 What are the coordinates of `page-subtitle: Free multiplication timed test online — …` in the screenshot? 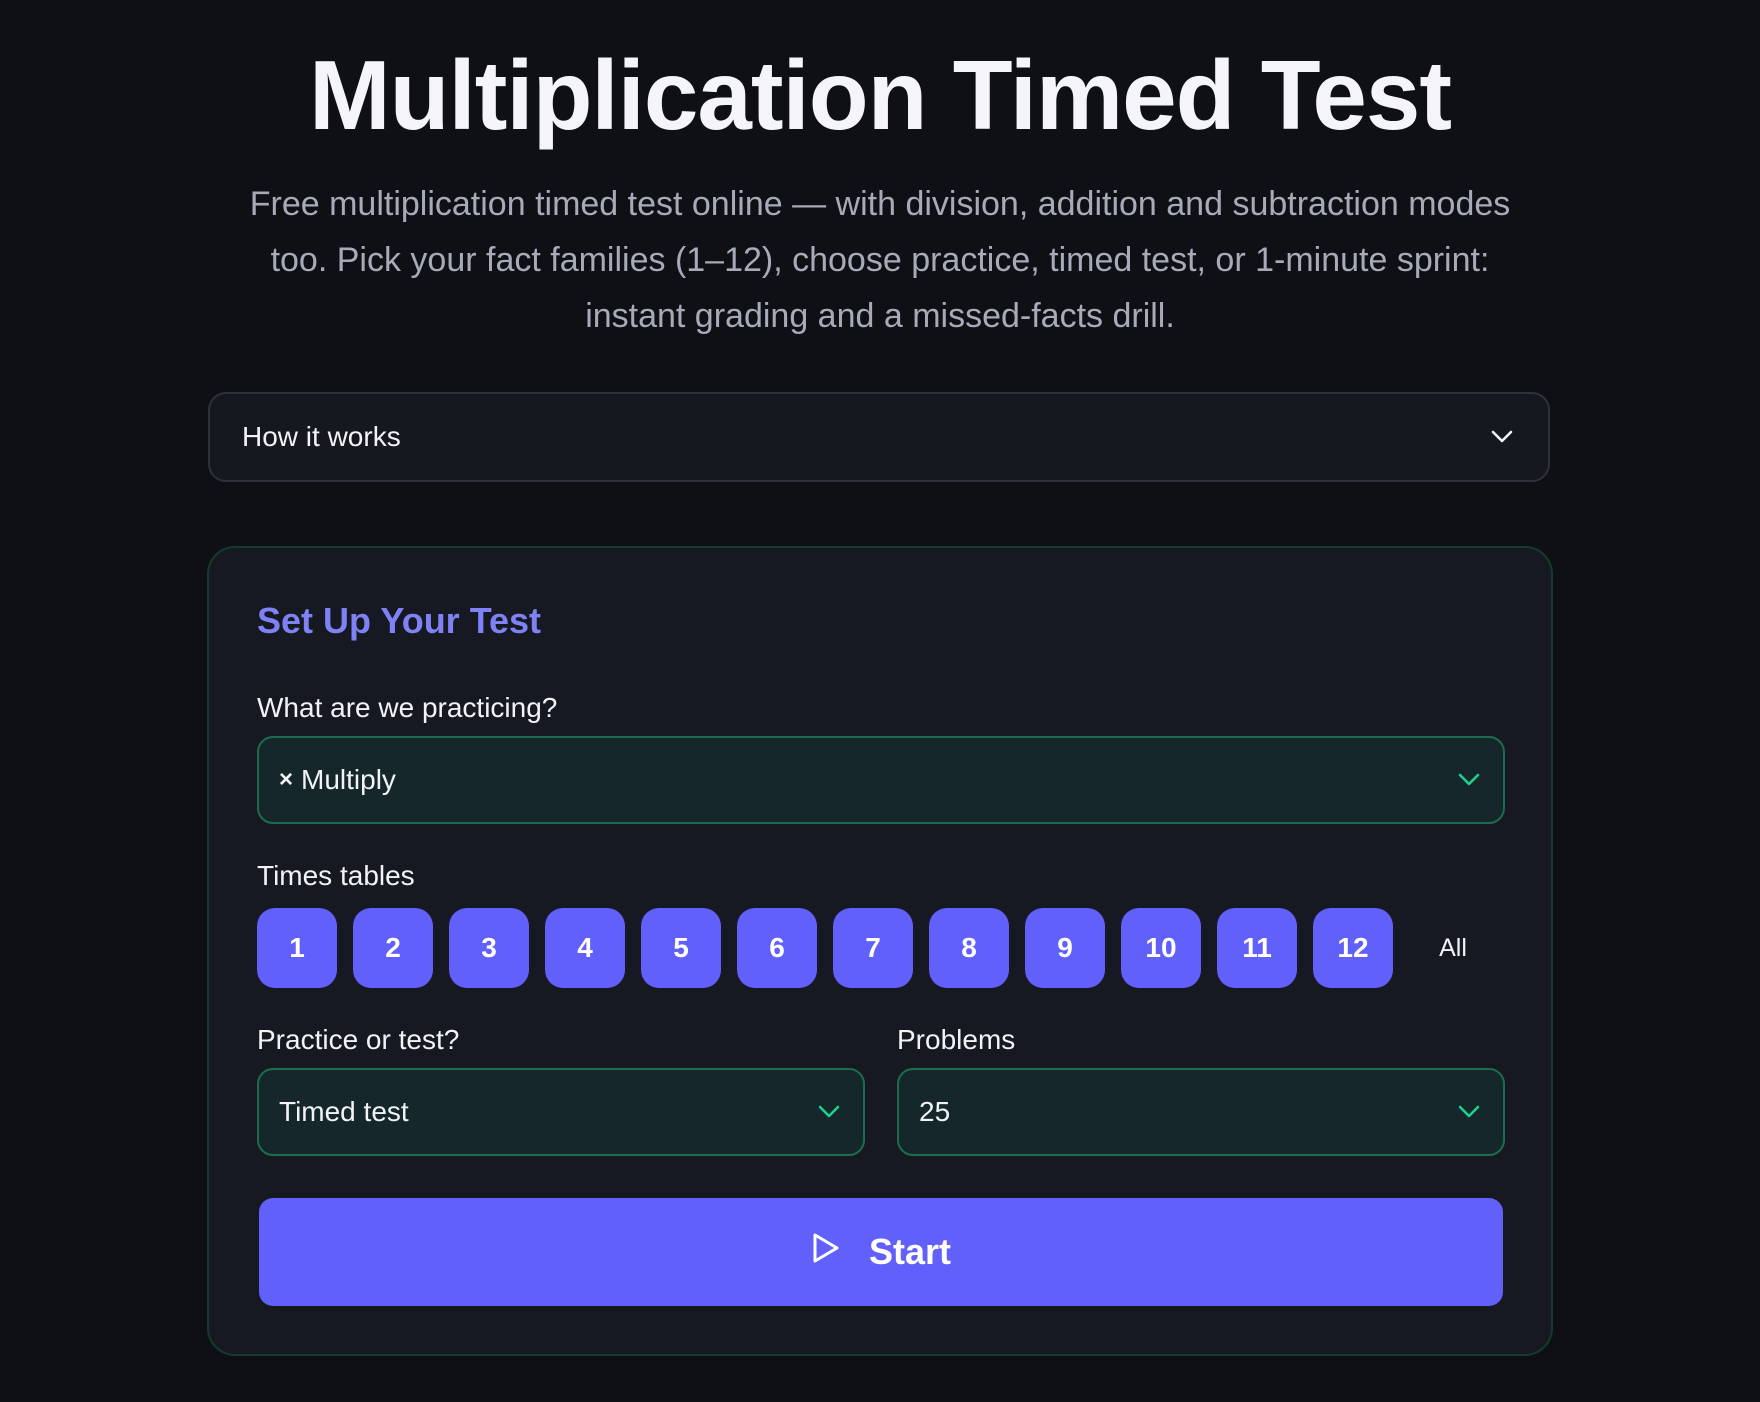 It's located at (880, 260).